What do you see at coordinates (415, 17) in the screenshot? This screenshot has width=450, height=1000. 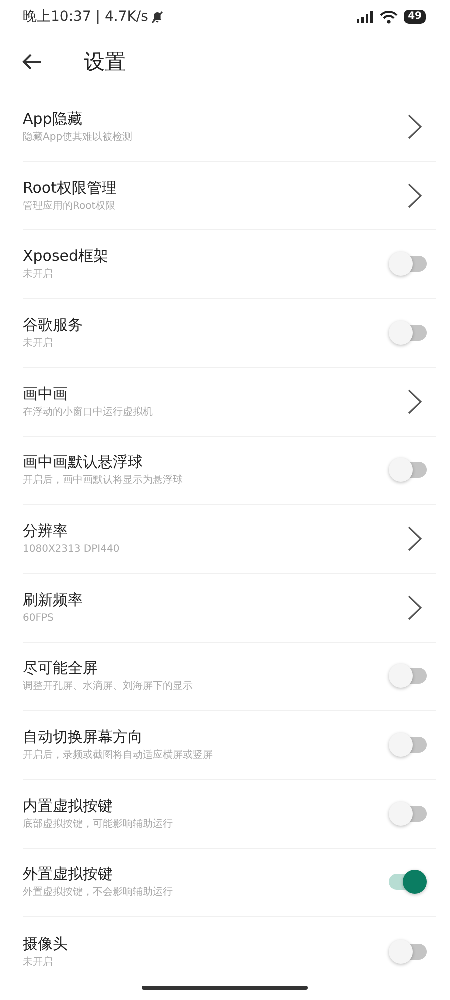 I see `battery-indicator: 49` at bounding box center [415, 17].